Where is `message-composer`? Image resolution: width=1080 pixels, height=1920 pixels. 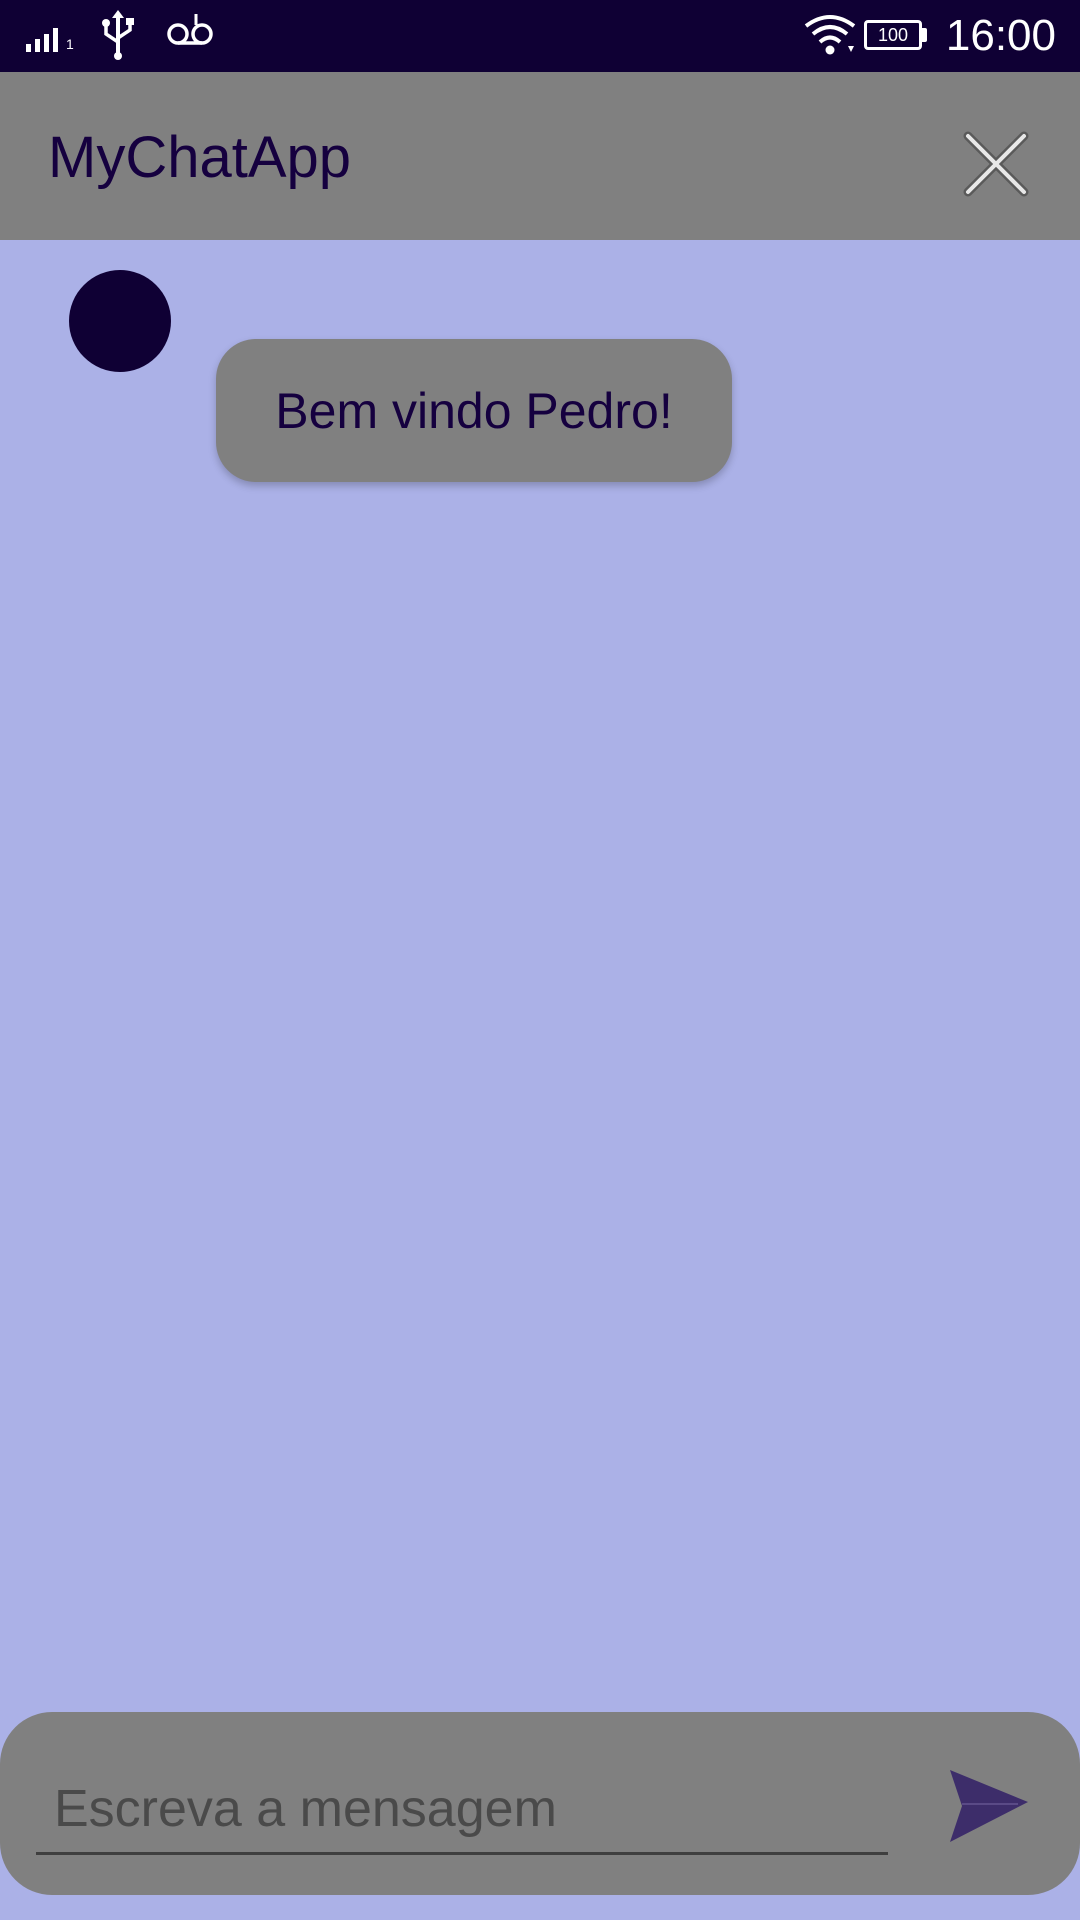
message-composer is located at coordinates (540, 1803).